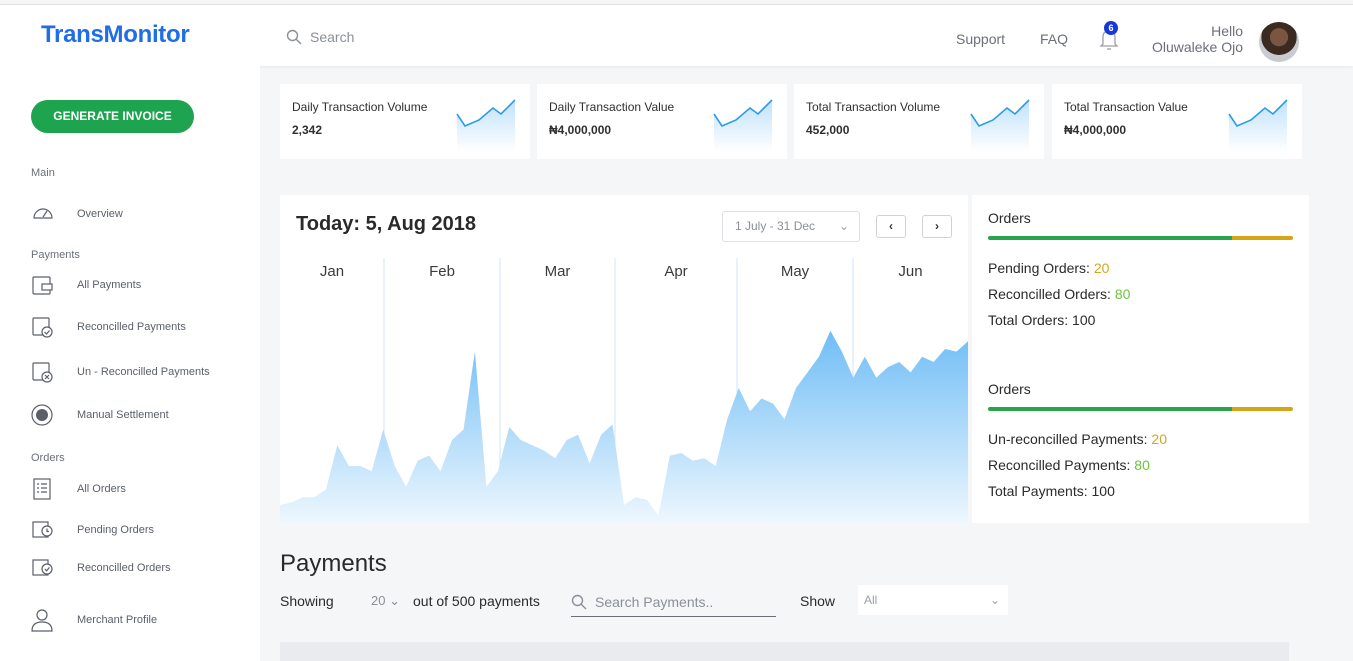  I want to click on pending-orders-icon, so click(42, 529).